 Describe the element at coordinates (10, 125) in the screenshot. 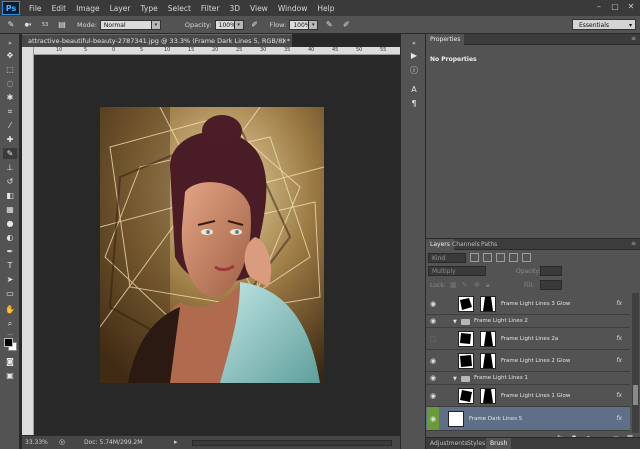

I see `eyedropper-tool-icon: ⁄` at that location.